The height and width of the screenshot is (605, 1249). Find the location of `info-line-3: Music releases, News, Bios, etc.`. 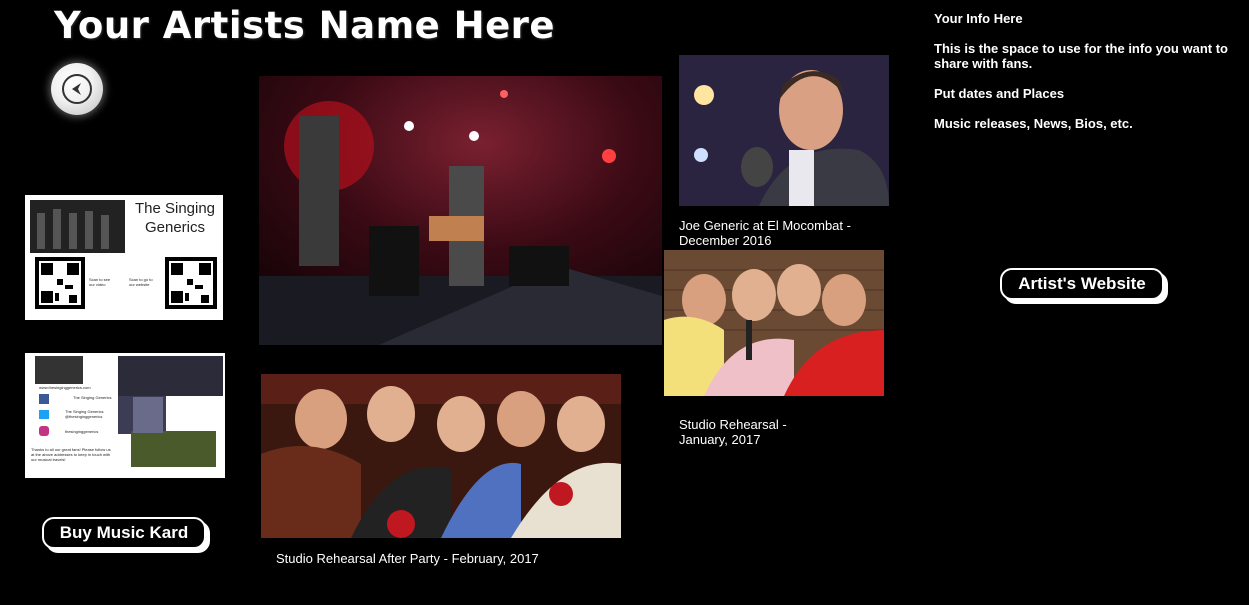

info-line-3: Music releases, News, Bios, etc. is located at coordinates (1033, 123).